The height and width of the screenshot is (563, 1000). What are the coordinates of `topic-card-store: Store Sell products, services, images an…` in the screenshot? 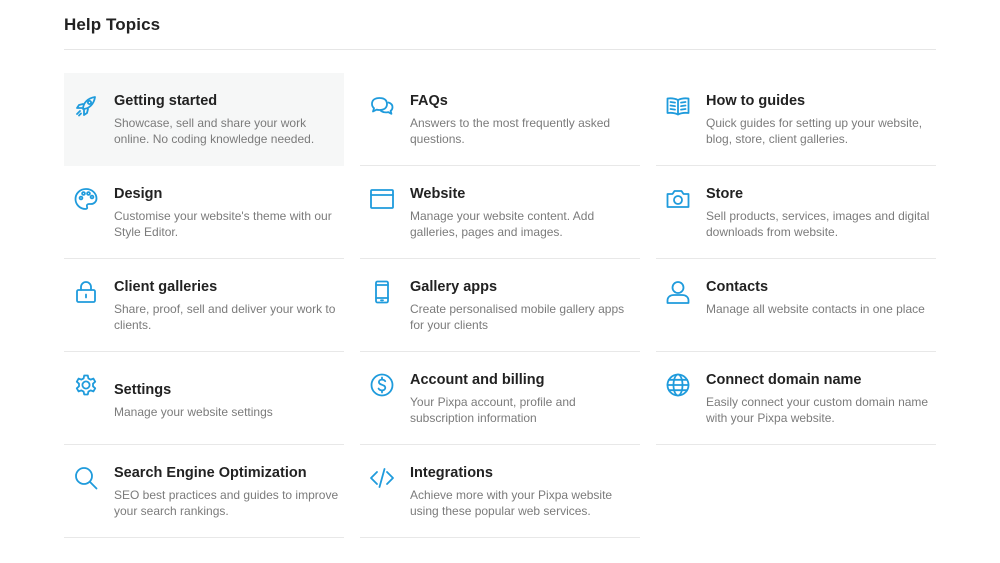 It's located at (796, 212).